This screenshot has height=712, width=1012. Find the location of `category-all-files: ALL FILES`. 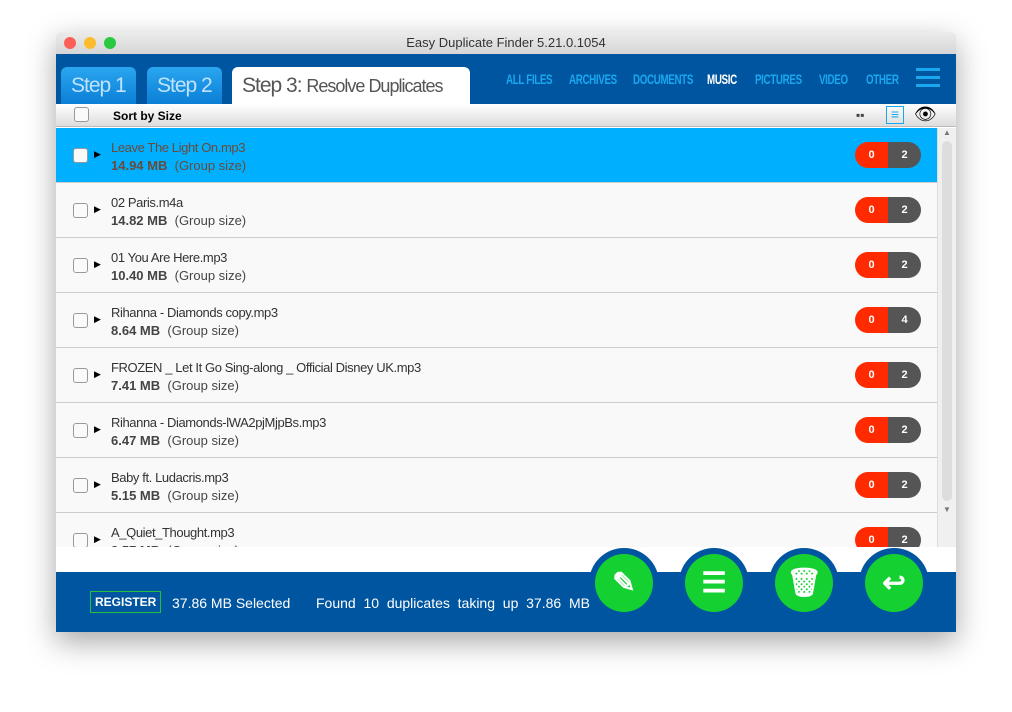

category-all-files: ALL FILES is located at coordinates (529, 79).